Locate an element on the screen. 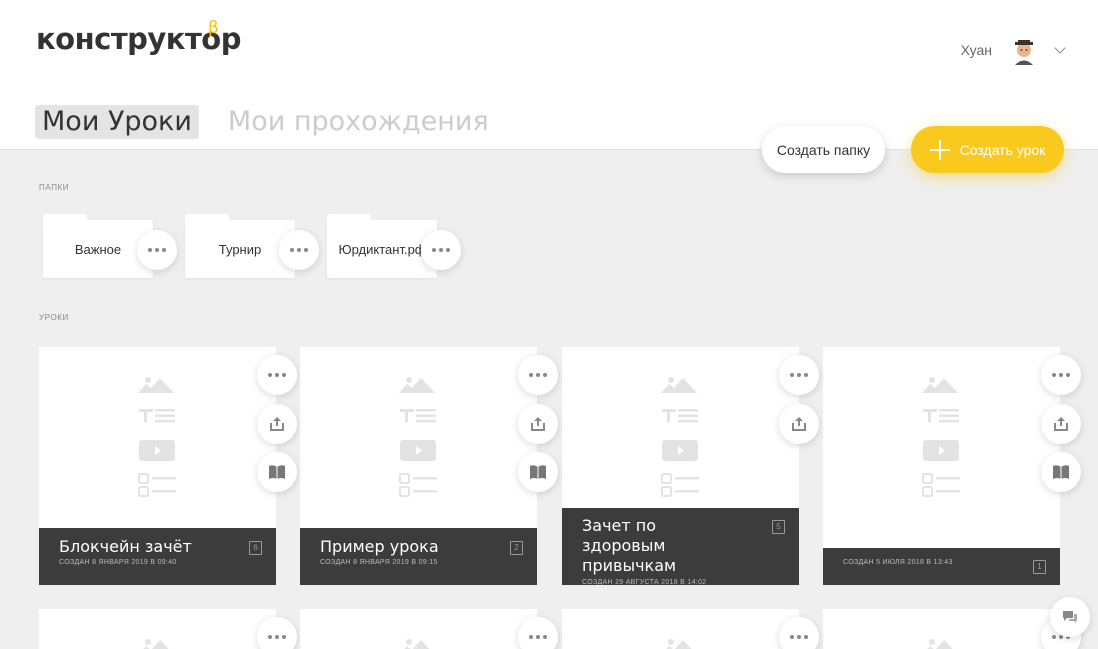 The width and height of the screenshot is (1098, 649). folder-name: Важное is located at coordinates (98, 249).